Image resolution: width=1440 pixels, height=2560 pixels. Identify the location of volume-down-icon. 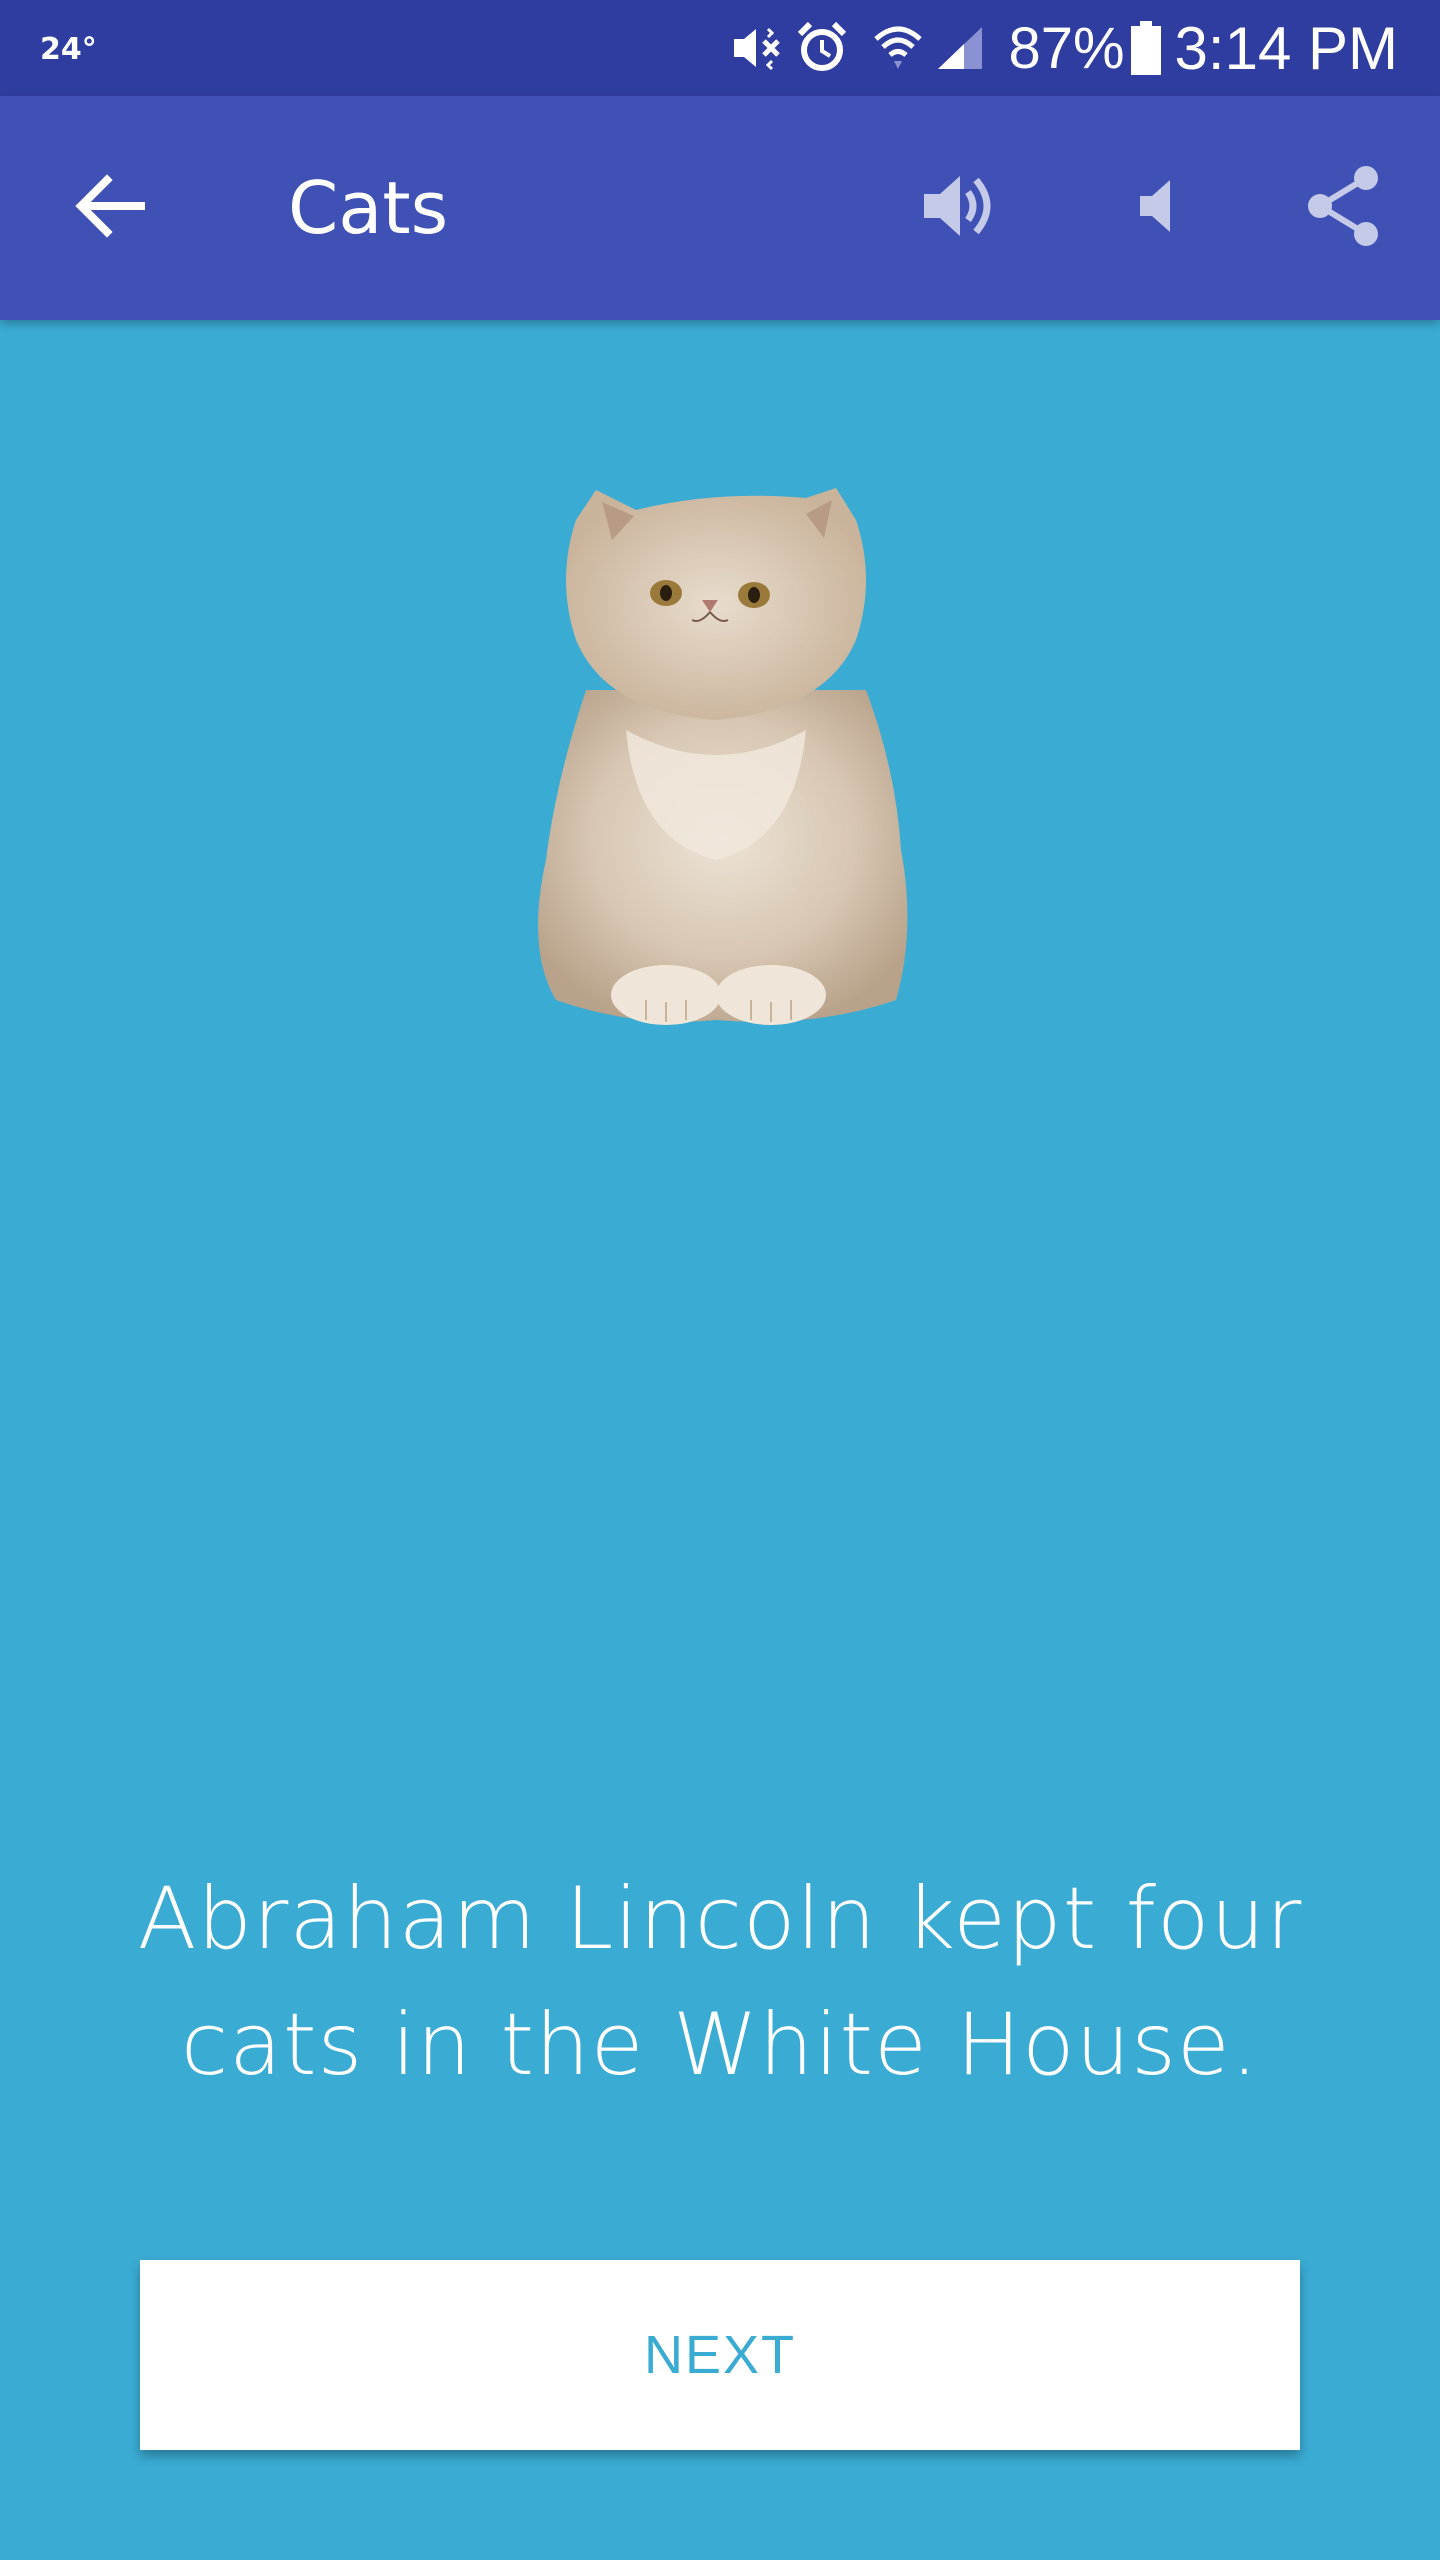
(1154, 208).